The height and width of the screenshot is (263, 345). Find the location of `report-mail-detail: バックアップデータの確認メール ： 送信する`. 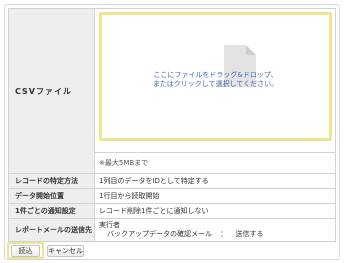

report-mail-detail: バックアップデータの確認メール ： 送信する is located at coordinates (215, 234).